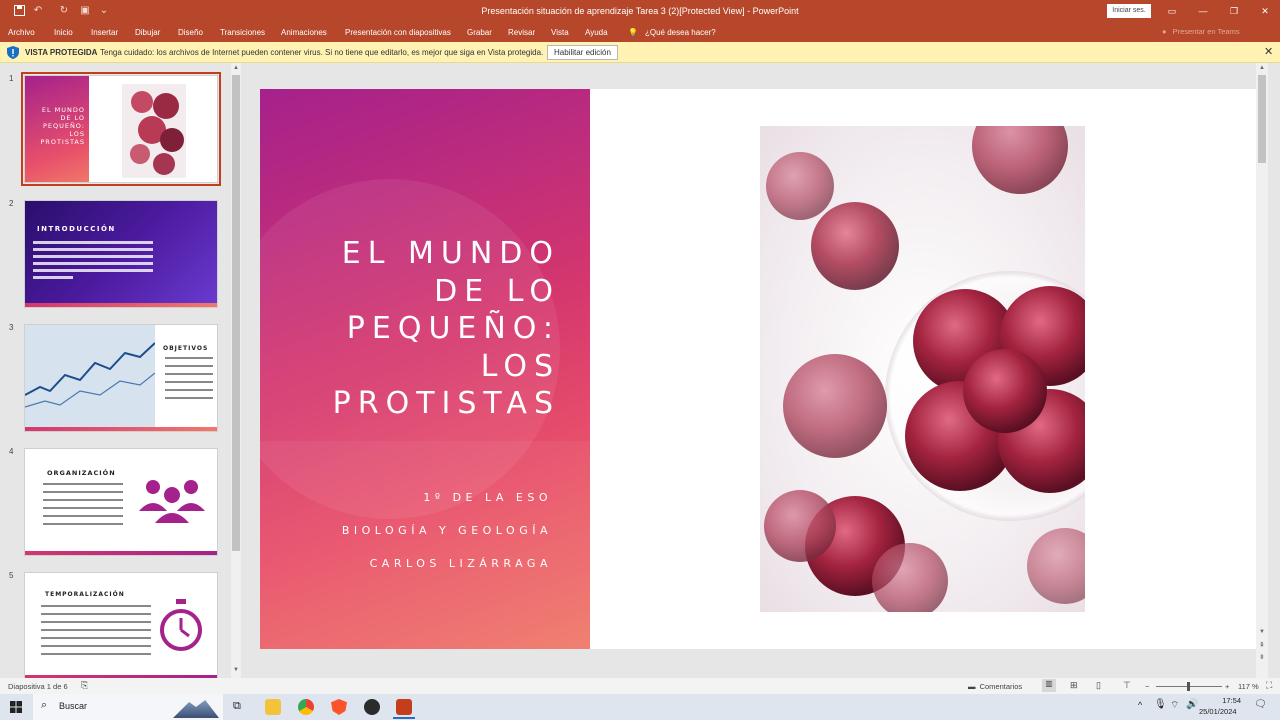  I want to click on tab-ayuda: Ayuda, so click(596, 32).